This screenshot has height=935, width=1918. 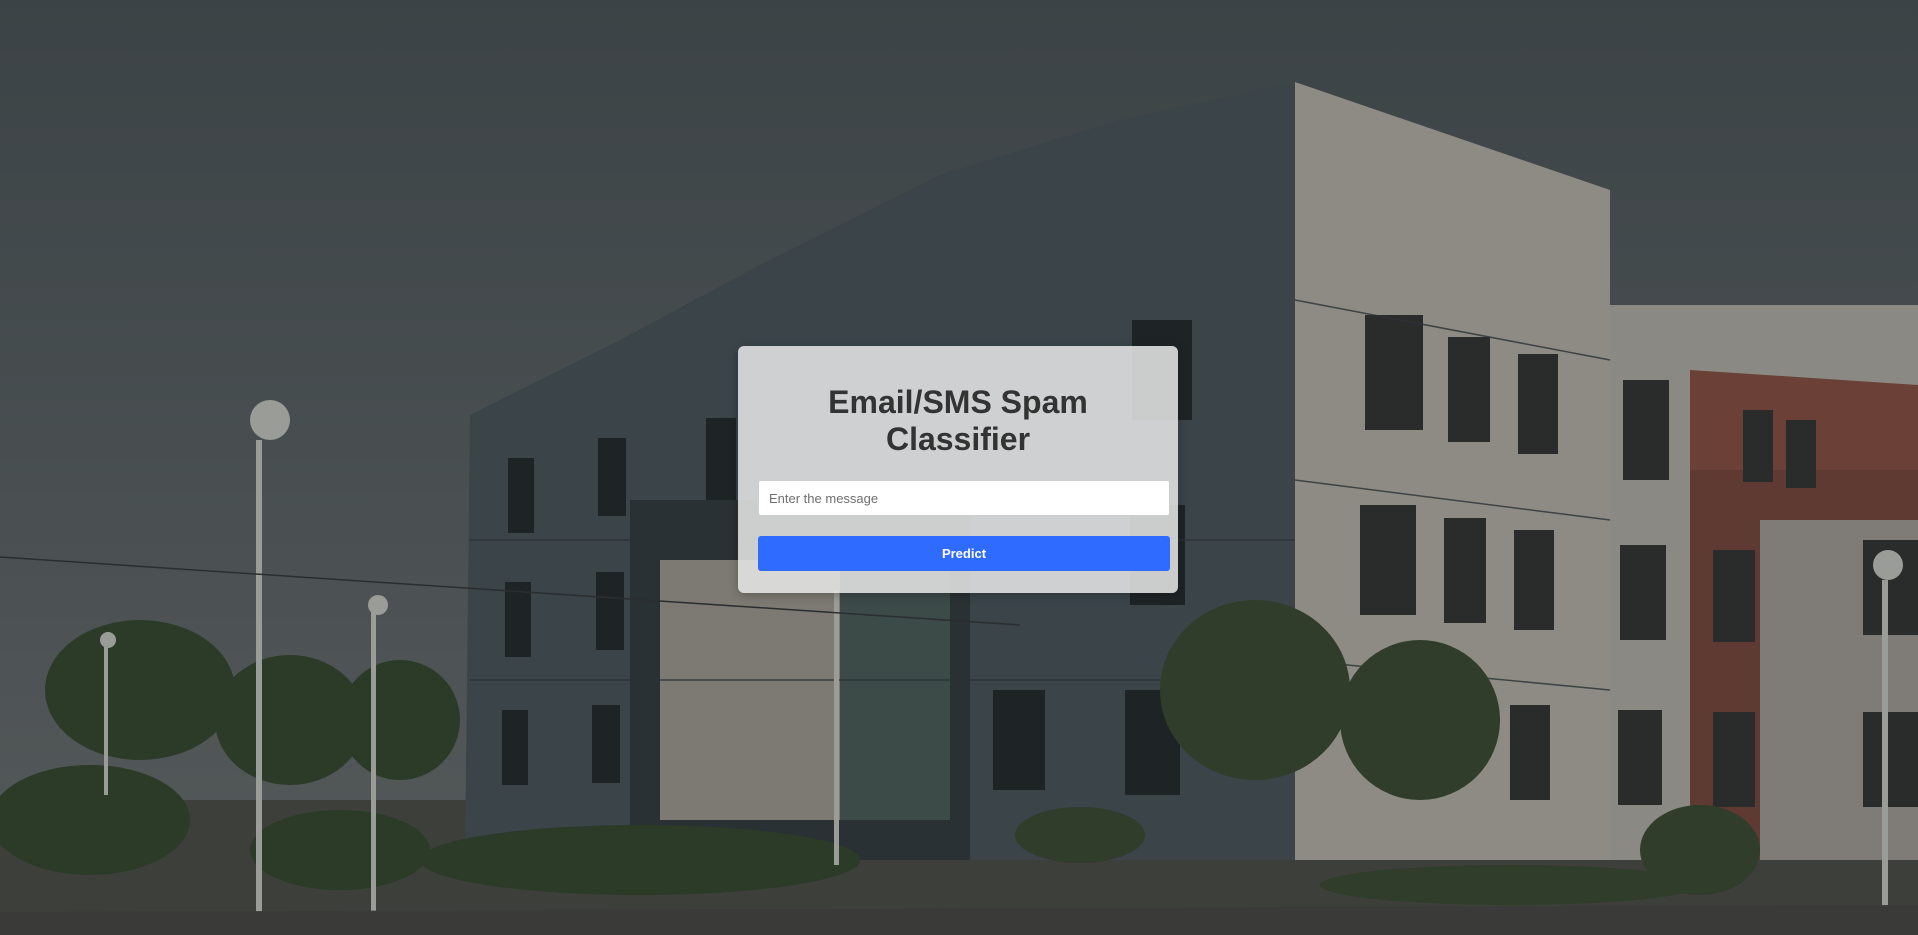 I want to click on predict-button: Predict, so click(x=964, y=553).